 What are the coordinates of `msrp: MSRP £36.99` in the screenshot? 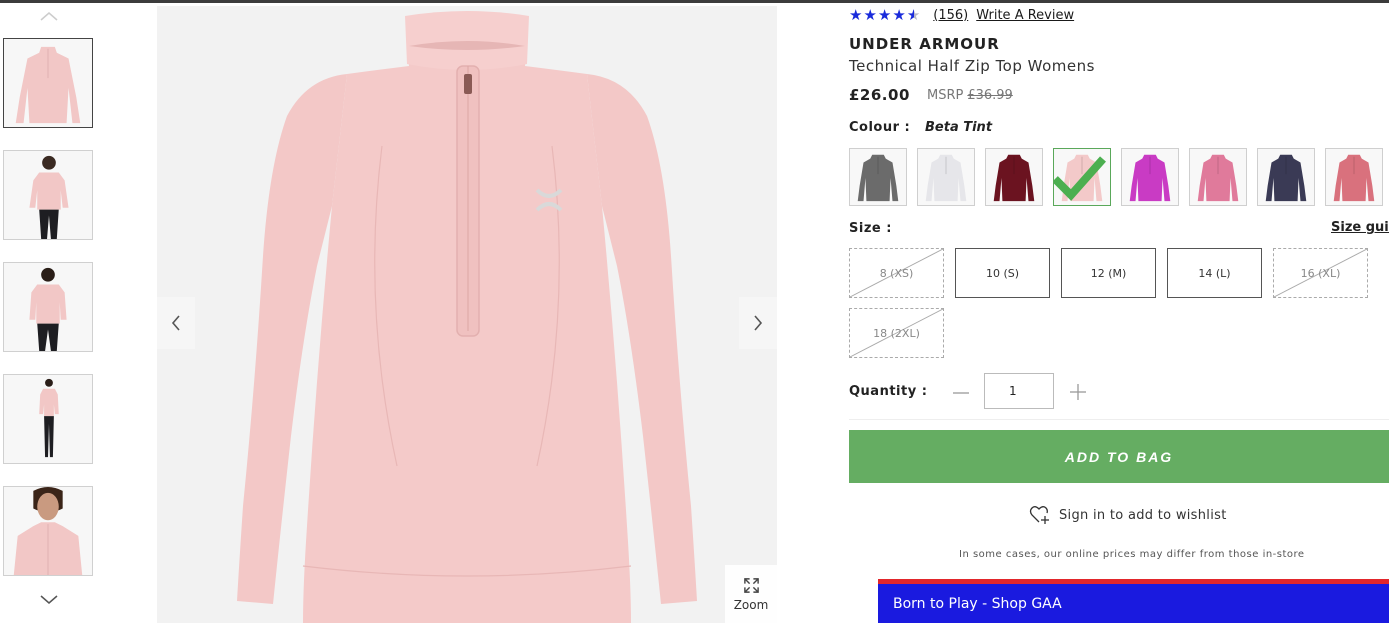 It's located at (970, 95).